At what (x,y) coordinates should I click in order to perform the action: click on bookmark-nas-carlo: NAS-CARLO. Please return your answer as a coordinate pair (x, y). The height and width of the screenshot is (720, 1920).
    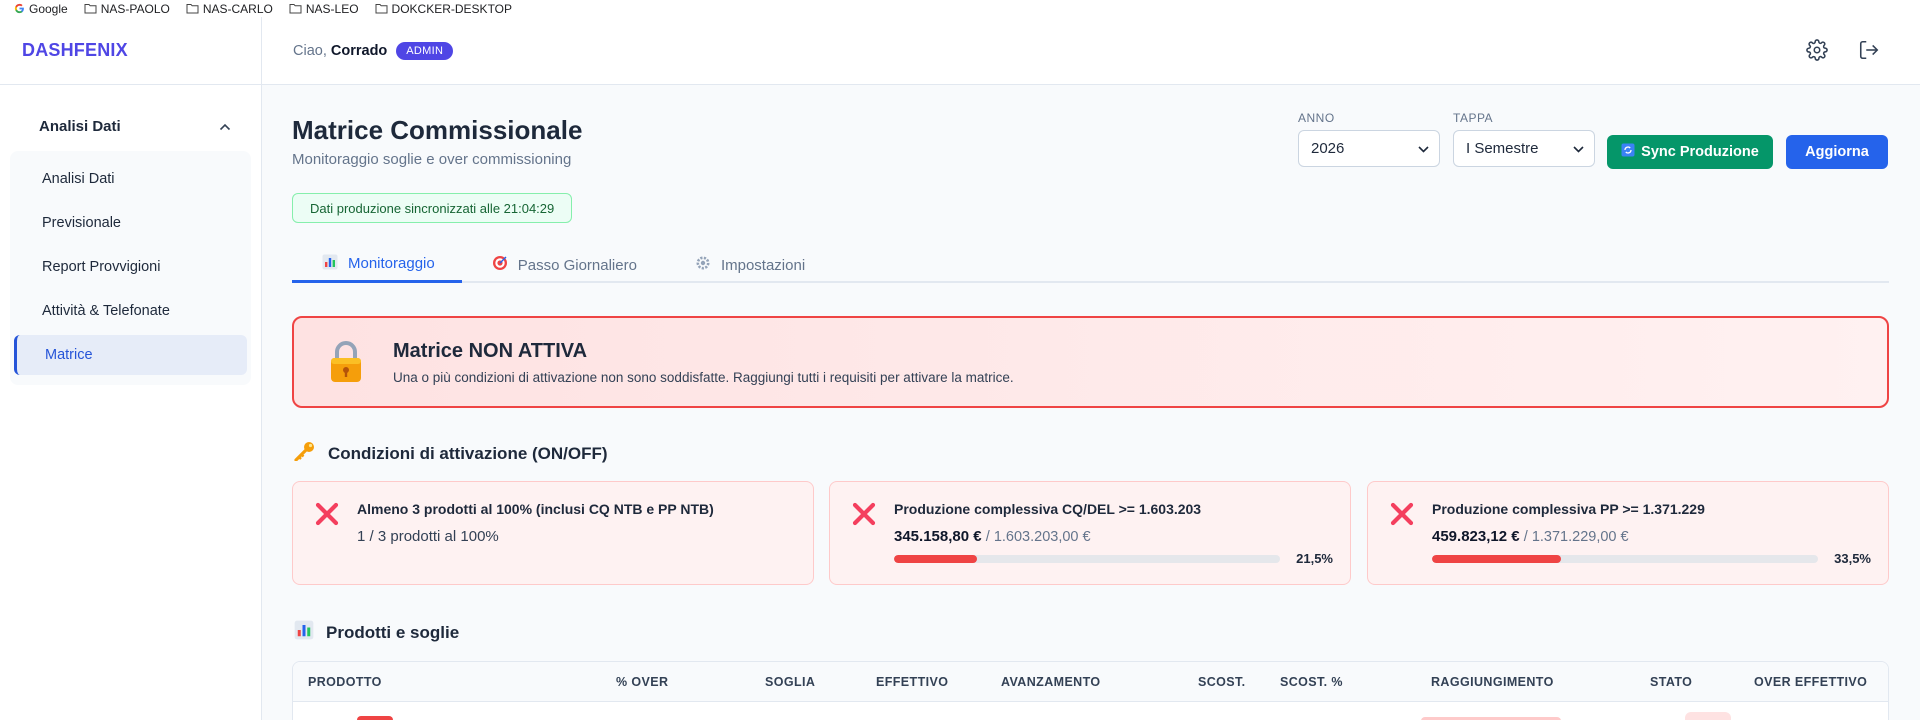
    Looking at the image, I should click on (229, 9).